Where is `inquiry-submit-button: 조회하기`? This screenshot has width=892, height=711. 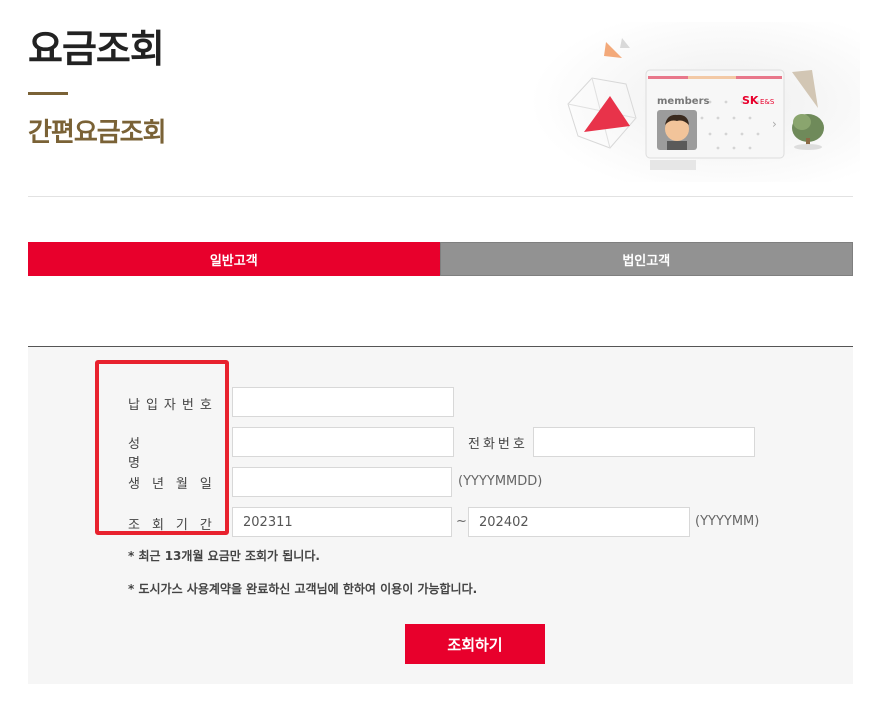
inquiry-submit-button: 조회하기 is located at coordinates (475, 644).